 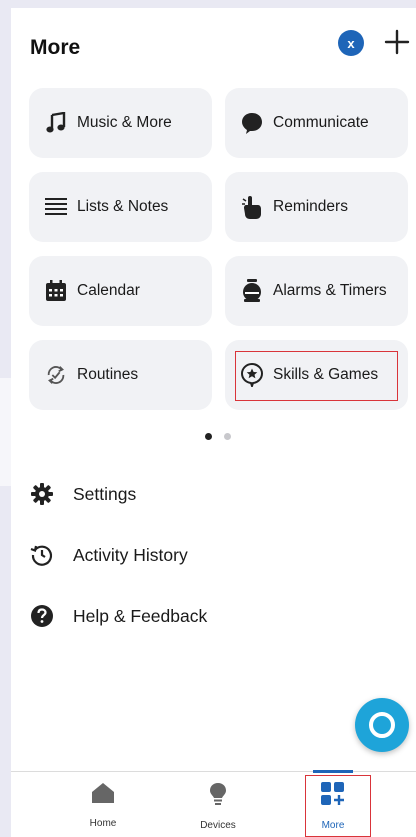 I want to click on list-icon, so click(x=56, y=207).